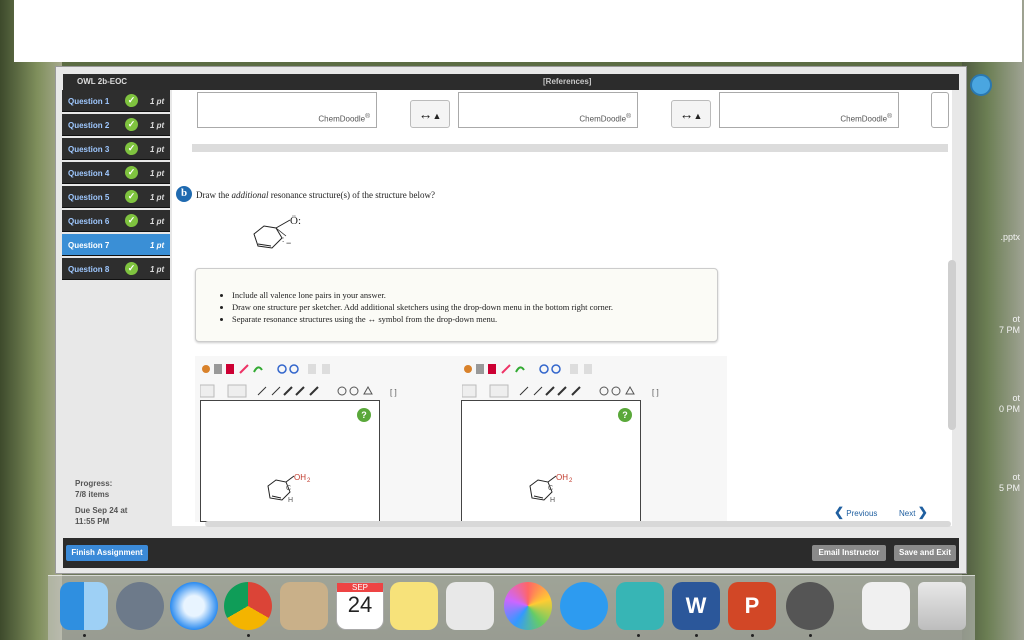 The height and width of the screenshot is (640, 1024). Describe the element at coordinates (952, 345) in the screenshot. I see `vertical-scrollbar` at that location.